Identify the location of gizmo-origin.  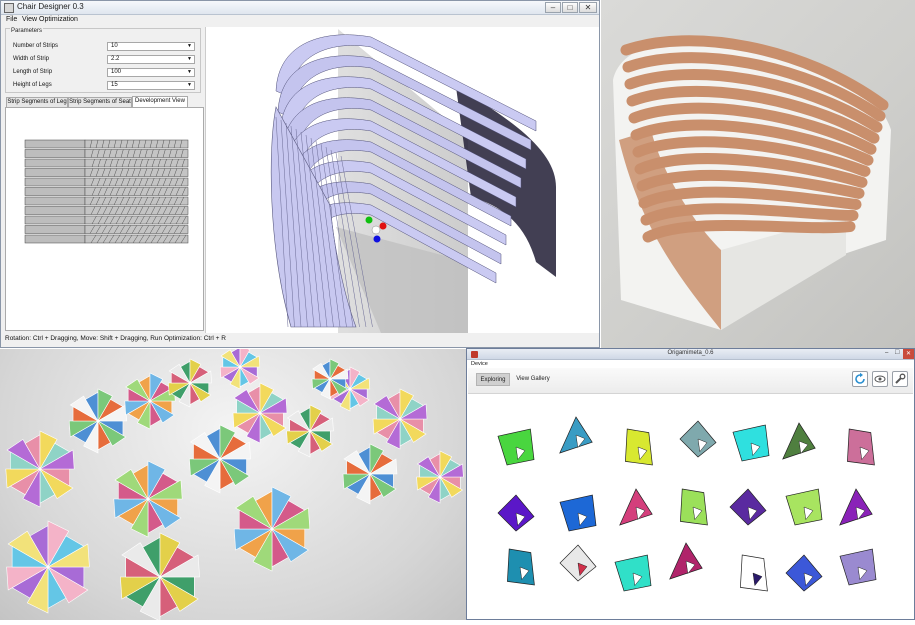
(376, 230).